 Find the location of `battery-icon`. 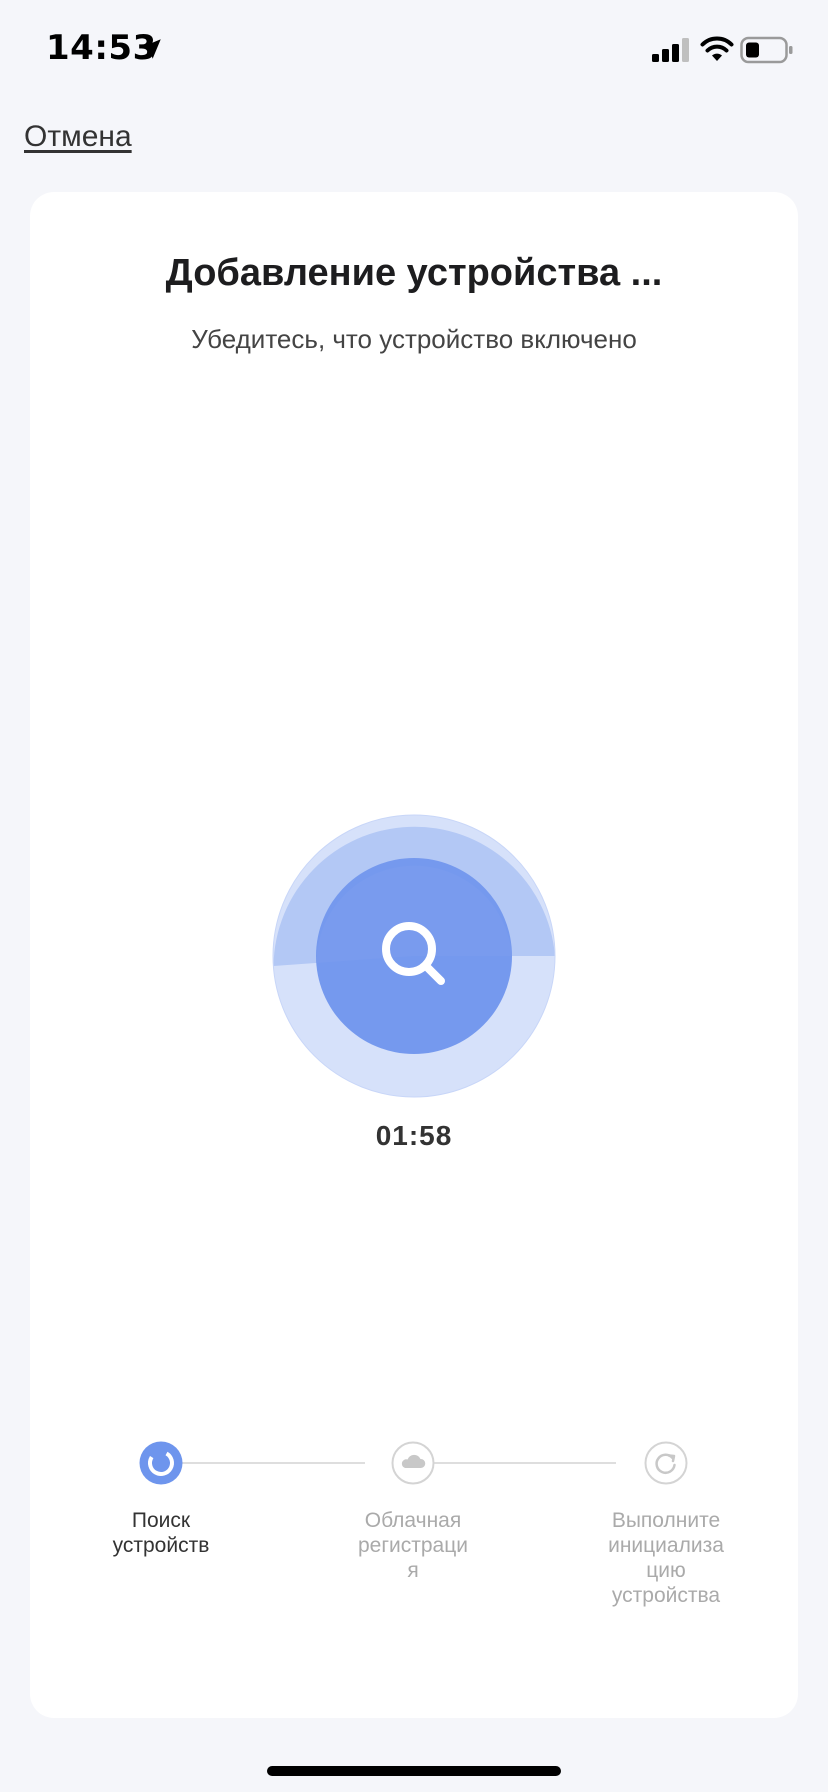

battery-icon is located at coordinates (766, 50).